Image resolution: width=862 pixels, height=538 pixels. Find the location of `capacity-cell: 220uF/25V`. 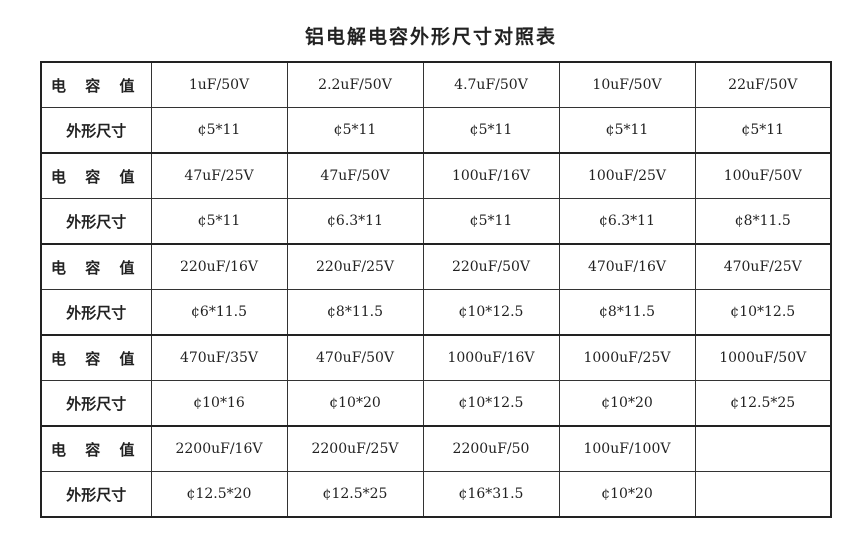

capacity-cell: 220uF/25V is located at coordinates (355, 266).